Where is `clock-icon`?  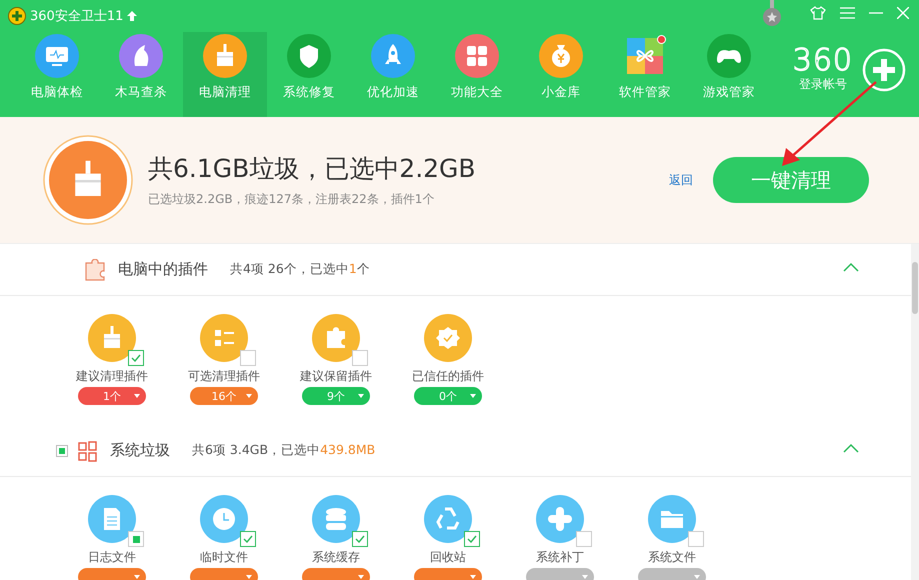 clock-icon is located at coordinates (224, 519).